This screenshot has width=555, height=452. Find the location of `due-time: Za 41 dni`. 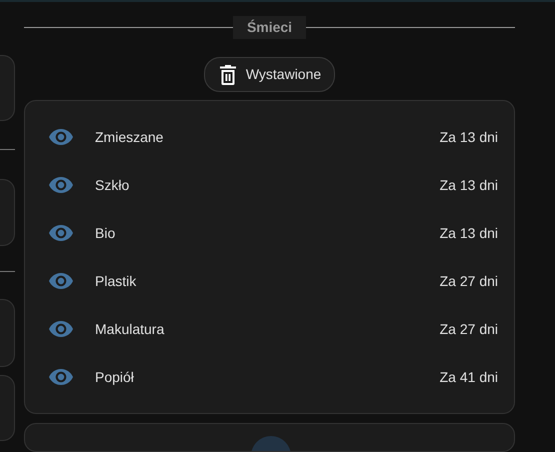

due-time: Za 41 dni is located at coordinates (469, 377).